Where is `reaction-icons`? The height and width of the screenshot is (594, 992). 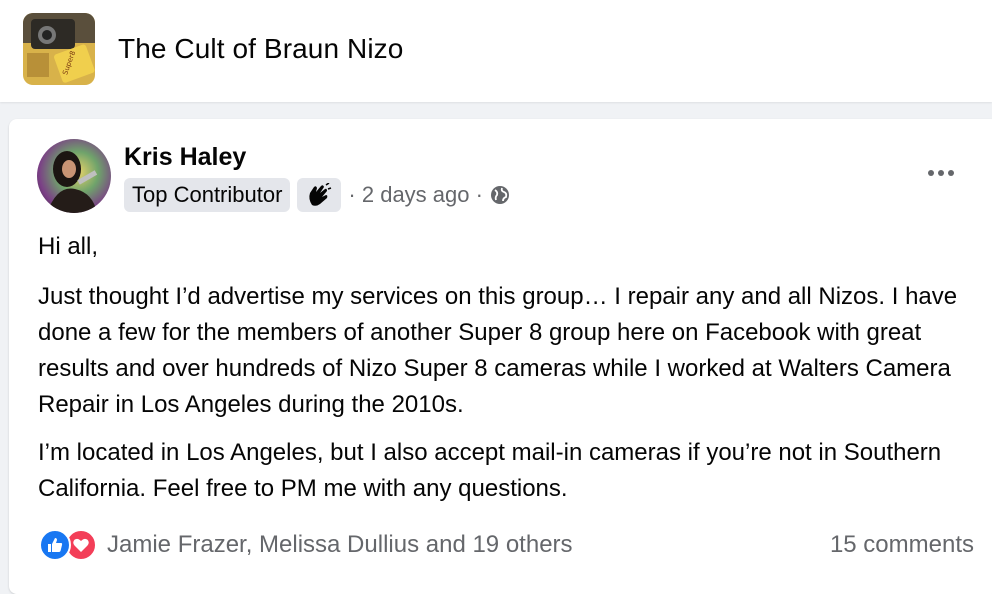
reaction-icons is located at coordinates (68, 545).